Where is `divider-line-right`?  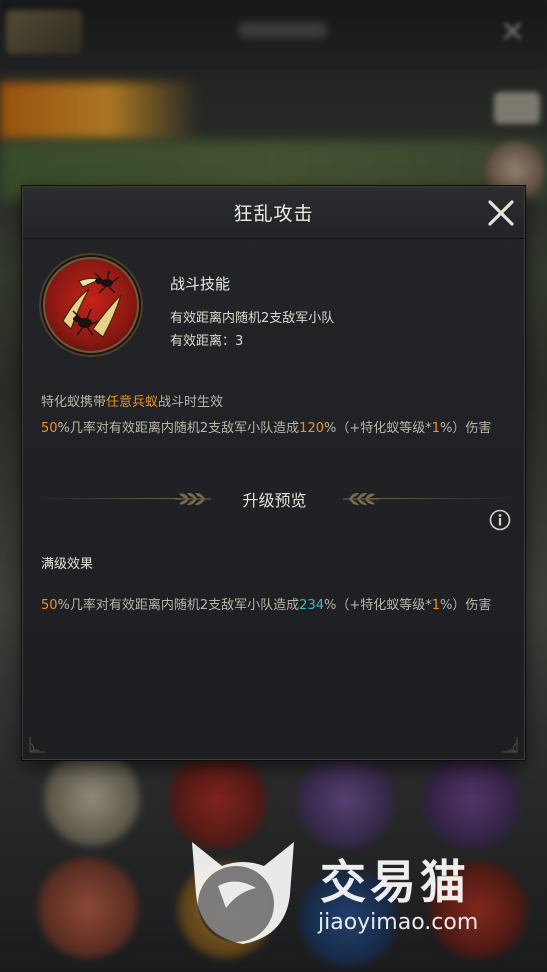
divider-line-right is located at coordinates (441, 498).